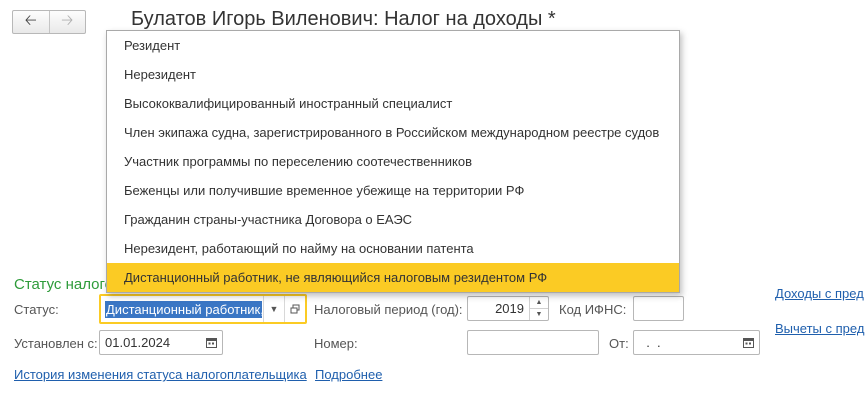 The height and width of the screenshot is (396, 865). What do you see at coordinates (393, 74) in the screenshot?
I see `dropdown-option: Нерезидент` at bounding box center [393, 74].